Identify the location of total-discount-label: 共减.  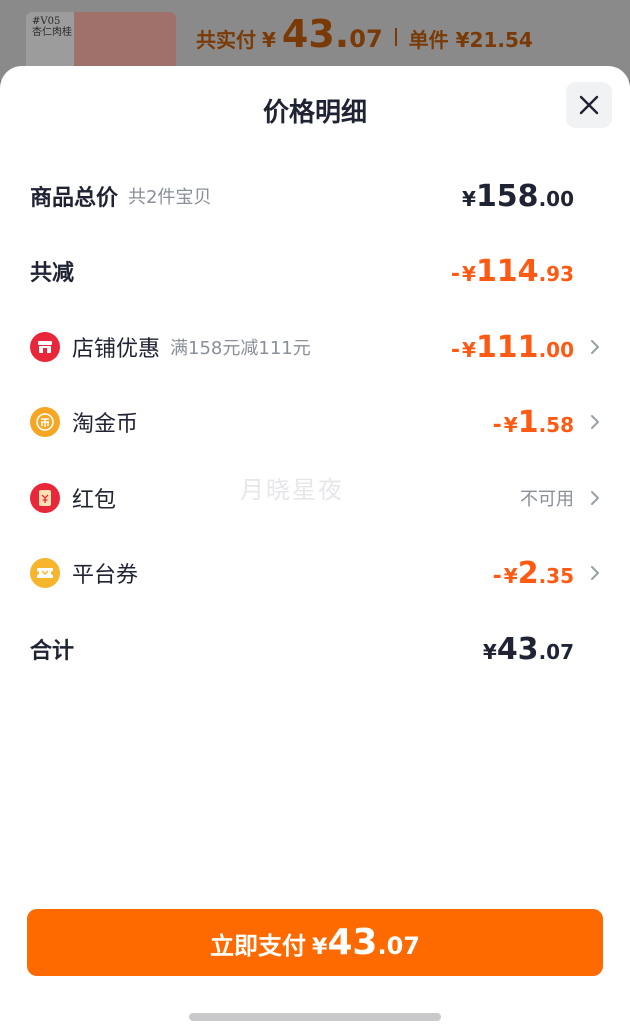
(52, 273).